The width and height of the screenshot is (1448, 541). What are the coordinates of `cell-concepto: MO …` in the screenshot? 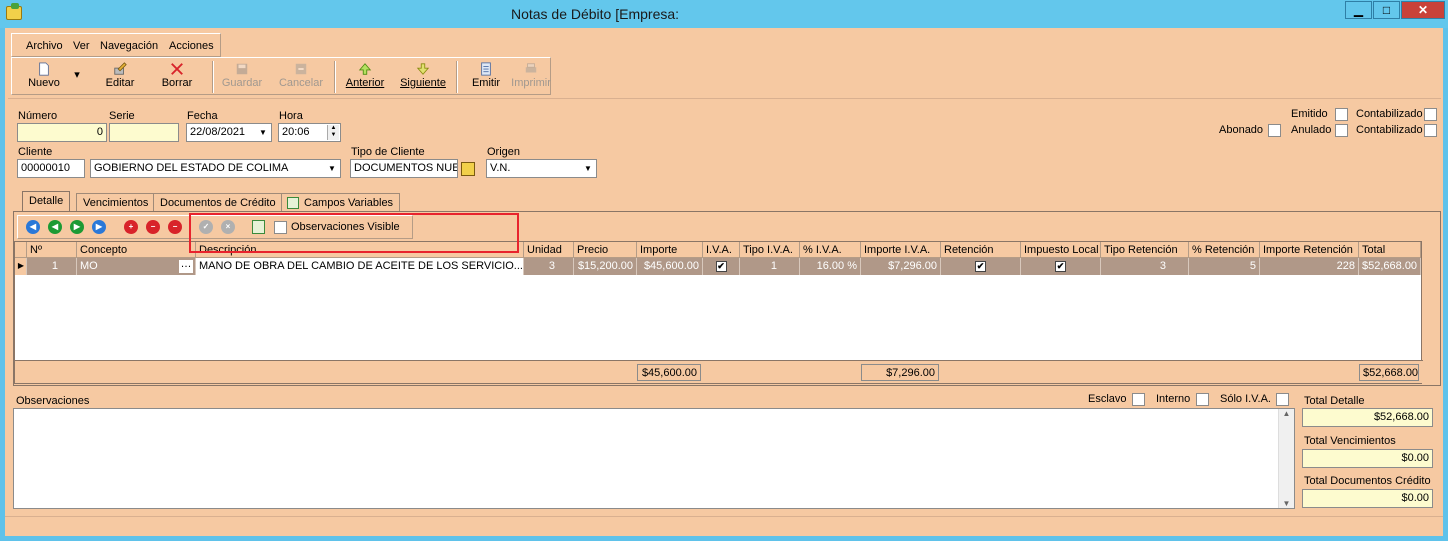 It's located at (136, 266).